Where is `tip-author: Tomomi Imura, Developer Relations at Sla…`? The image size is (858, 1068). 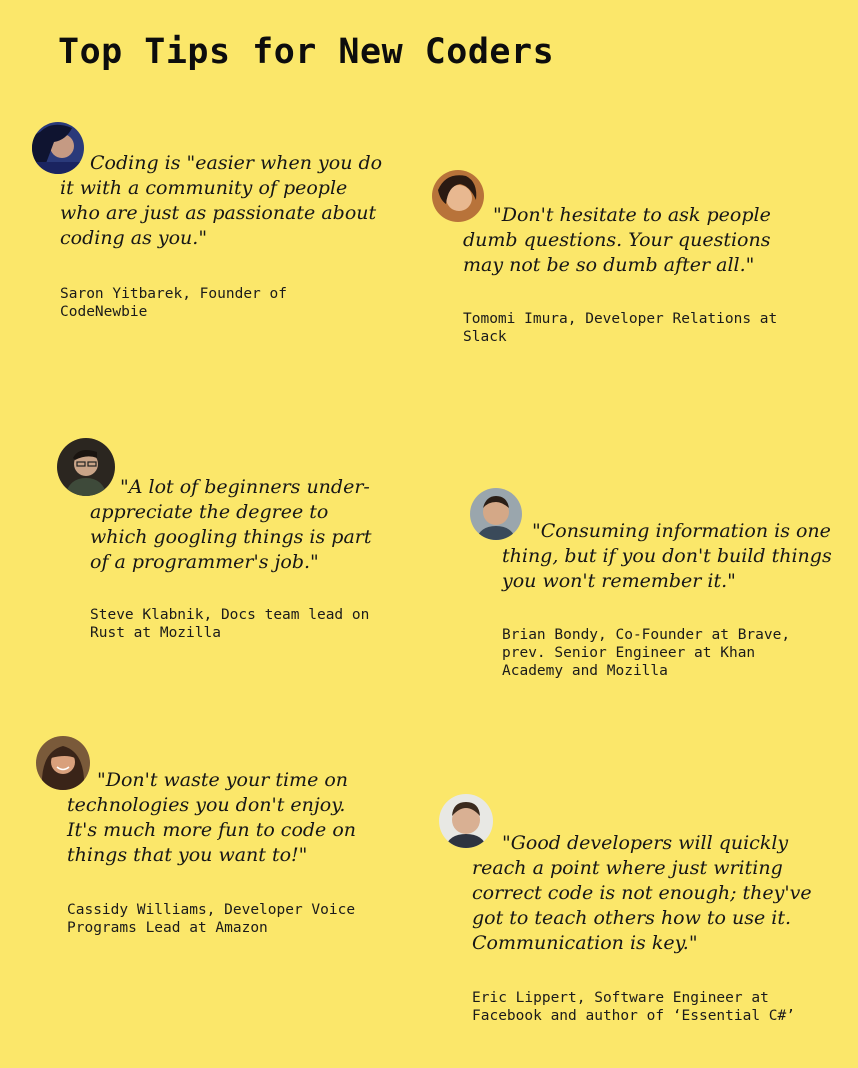
tip-author: Tomomi Imura, Developer Relations at Sla… is located at coordinates (620, 328).